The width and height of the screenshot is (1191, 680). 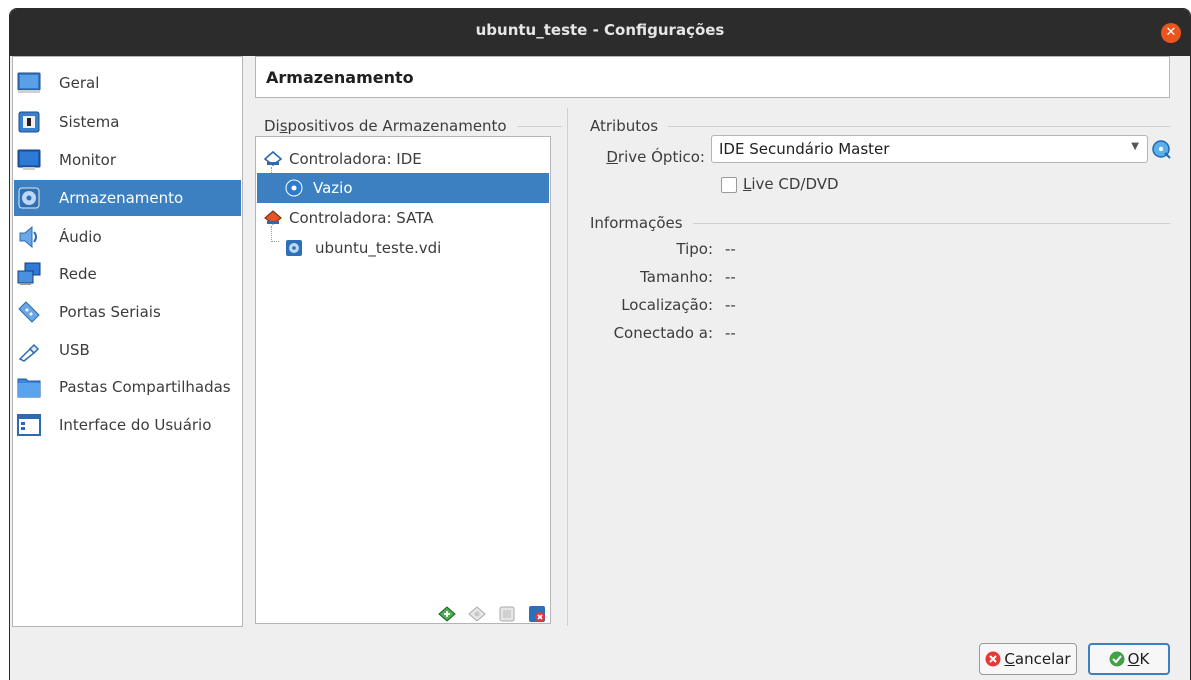 I want to click on sidebar-item-label: Armazenamento, so click(x=121, y=198).